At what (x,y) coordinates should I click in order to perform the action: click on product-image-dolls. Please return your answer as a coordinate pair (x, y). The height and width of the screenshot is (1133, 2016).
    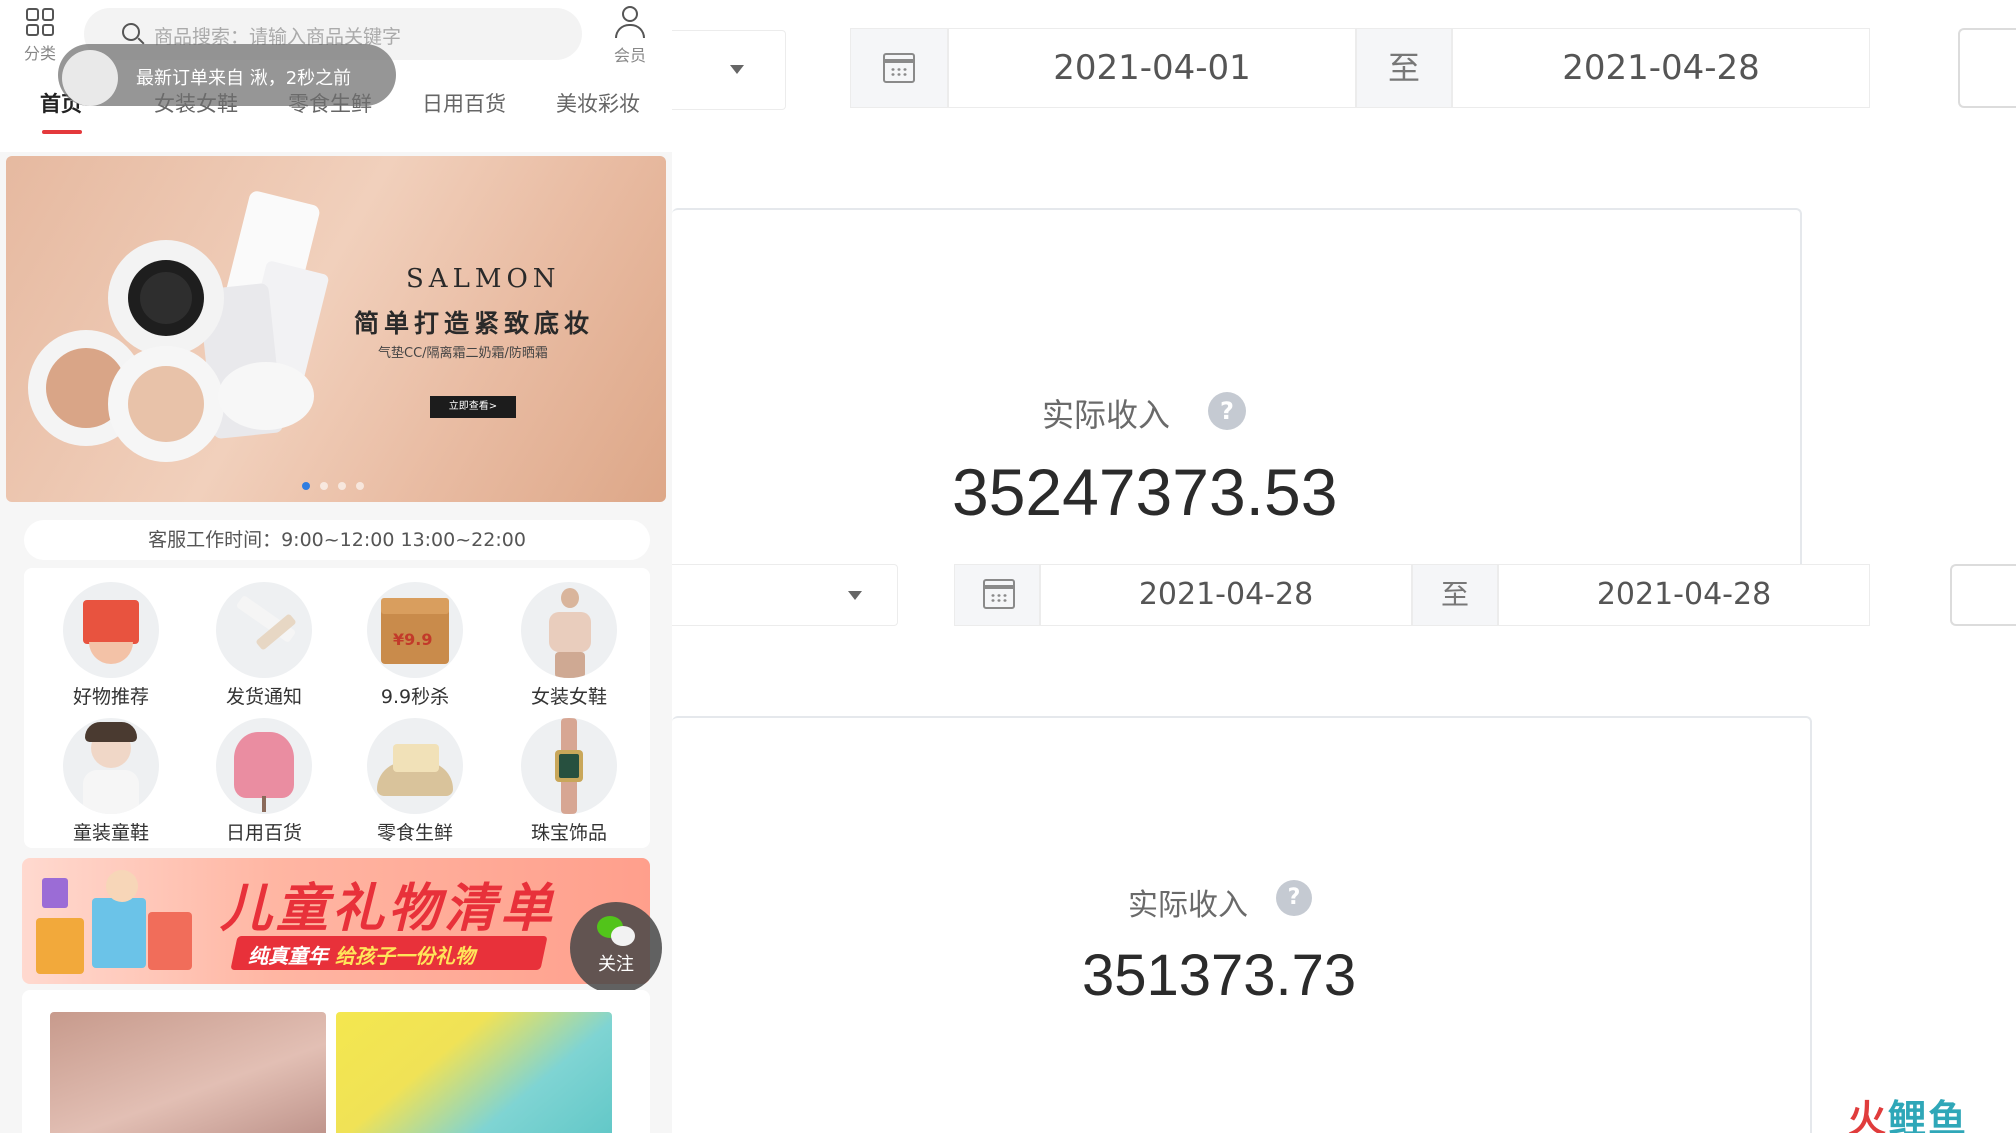
    Looking at the image, I should click on (188, 1072).